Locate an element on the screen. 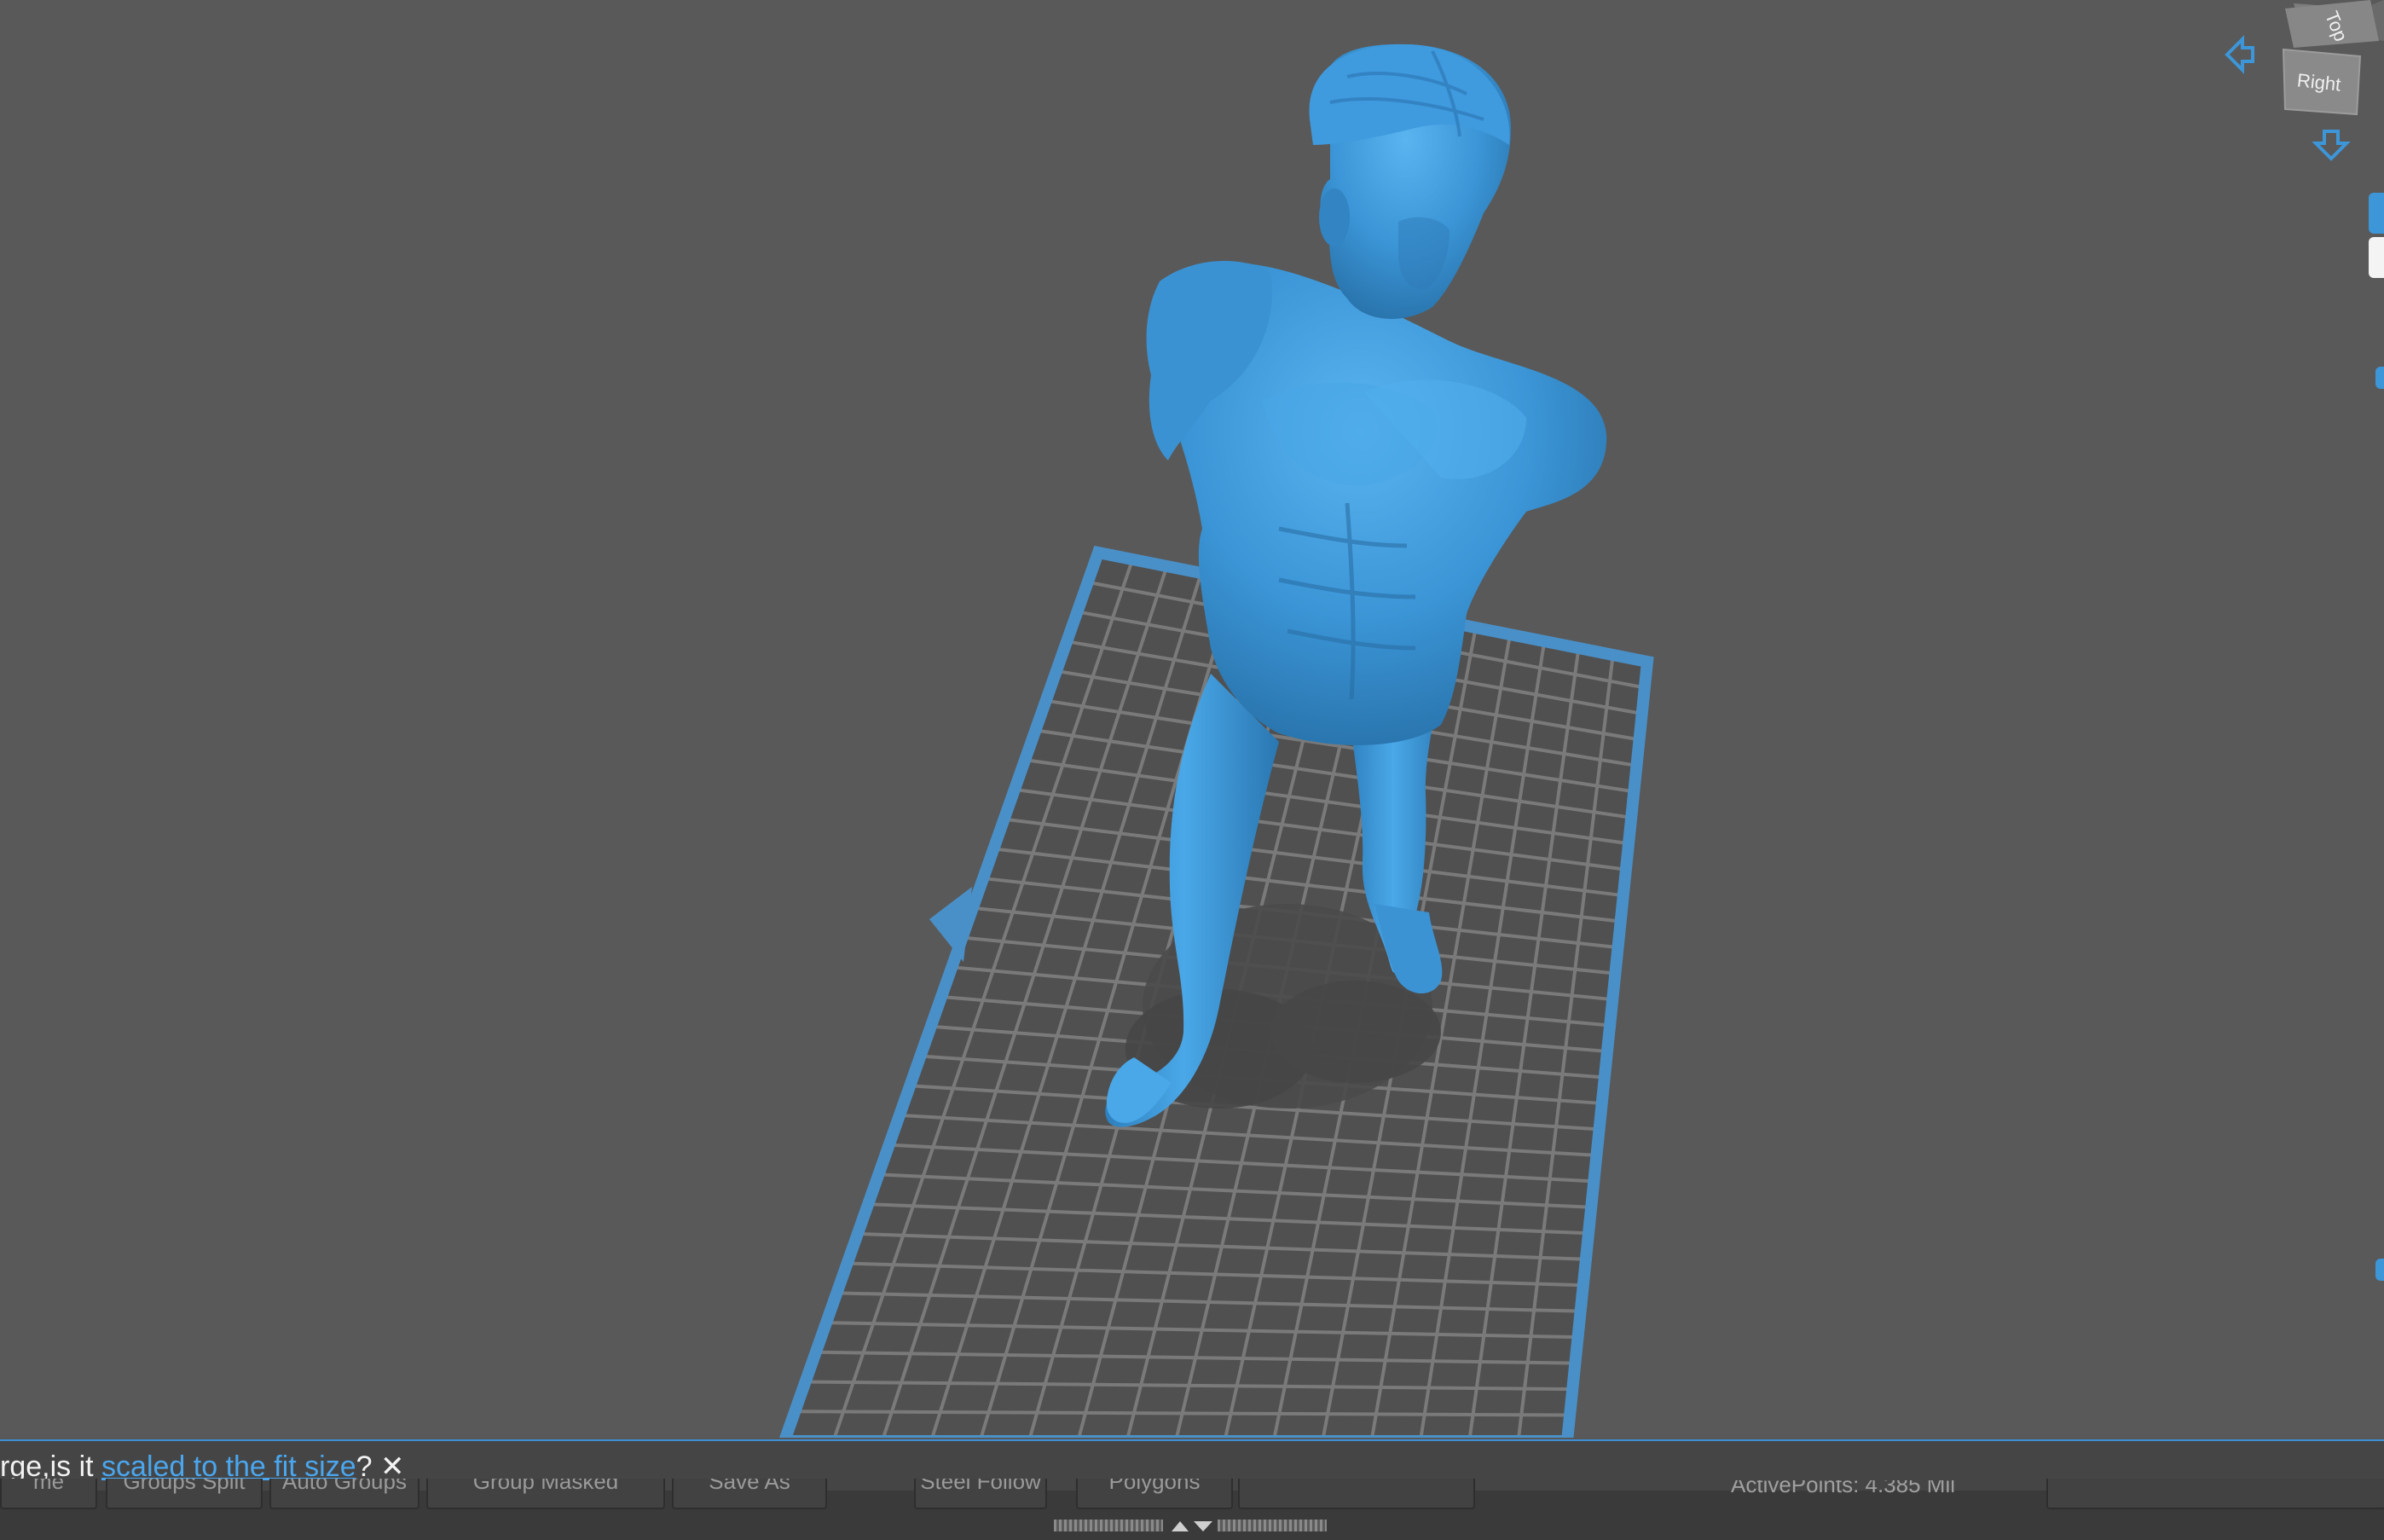  polygons-button: Polygons is located at coordinates (1154, 1494).